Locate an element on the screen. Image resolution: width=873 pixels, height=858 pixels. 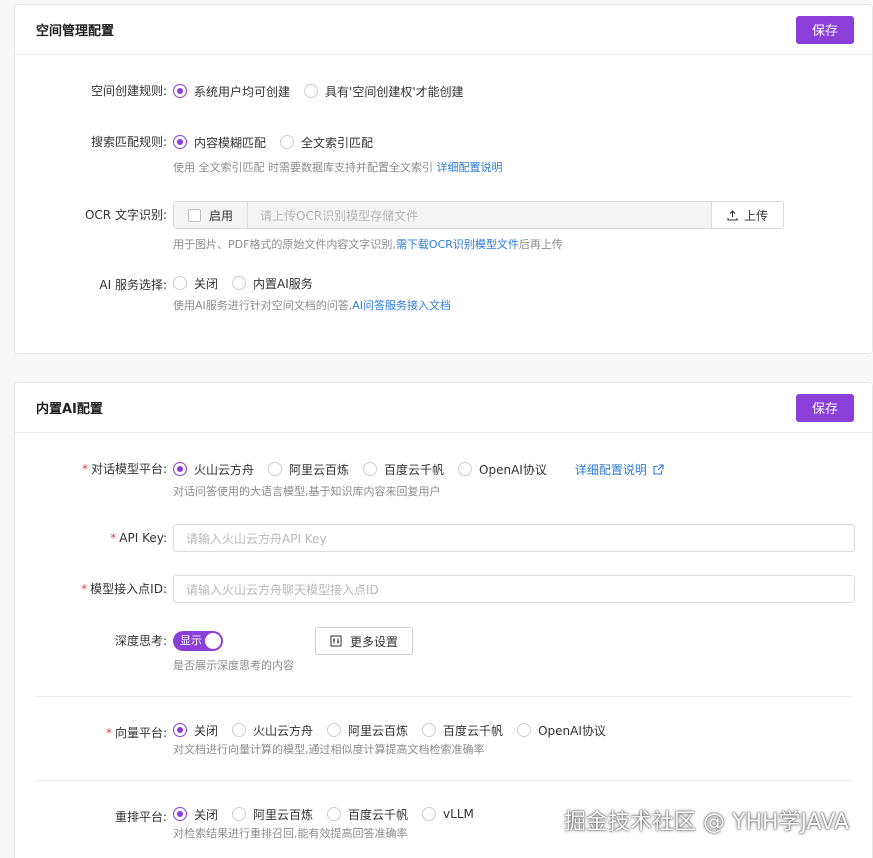
vector-platform-radio-aliyun: 阿里云百炼 is located at coordinates (367, 730).